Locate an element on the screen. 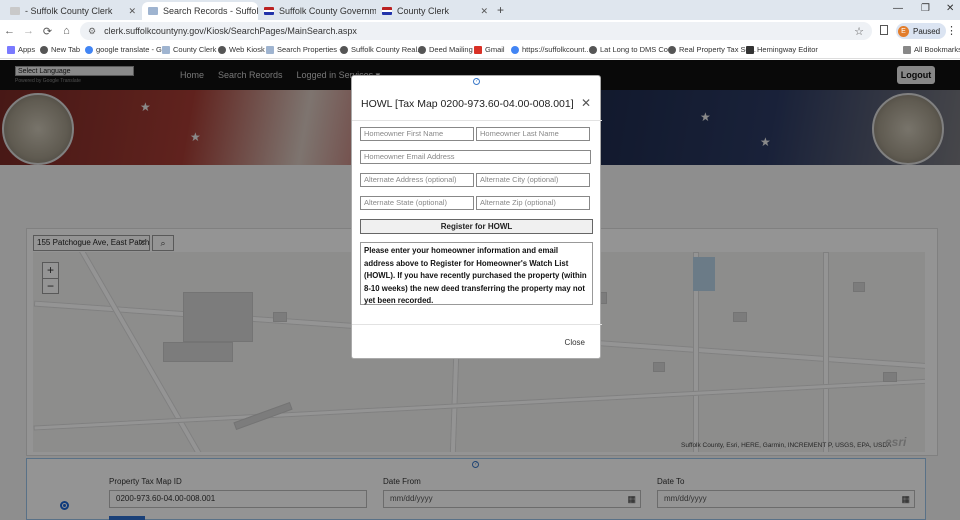 The image size is (960, 520). bookmark-item: Hemingway Editor is located at coordinates (782, 49).